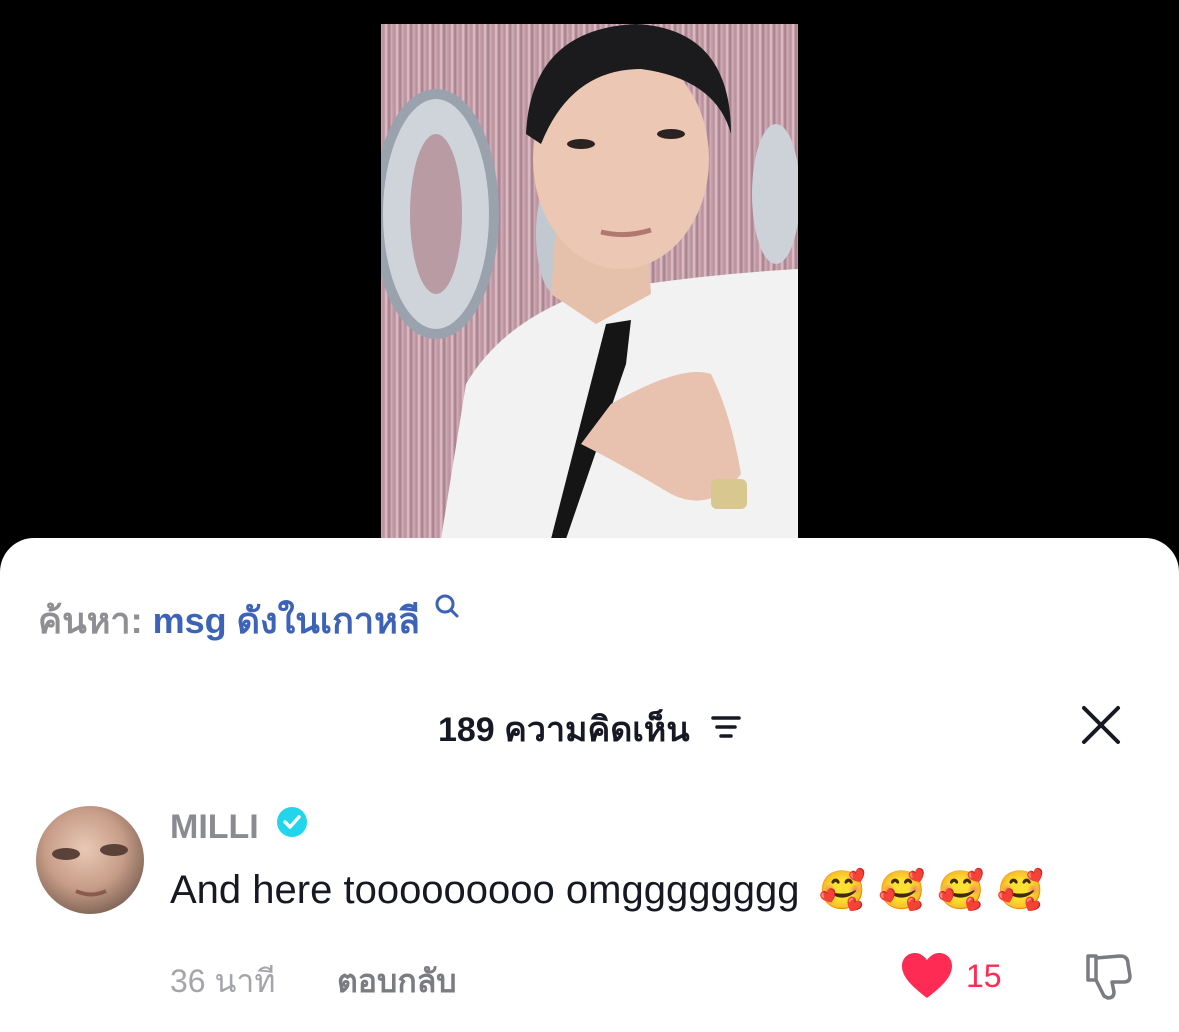 This screenshot has width=1179, height=1032. I want to click on heart-icon, so click(927, 976).